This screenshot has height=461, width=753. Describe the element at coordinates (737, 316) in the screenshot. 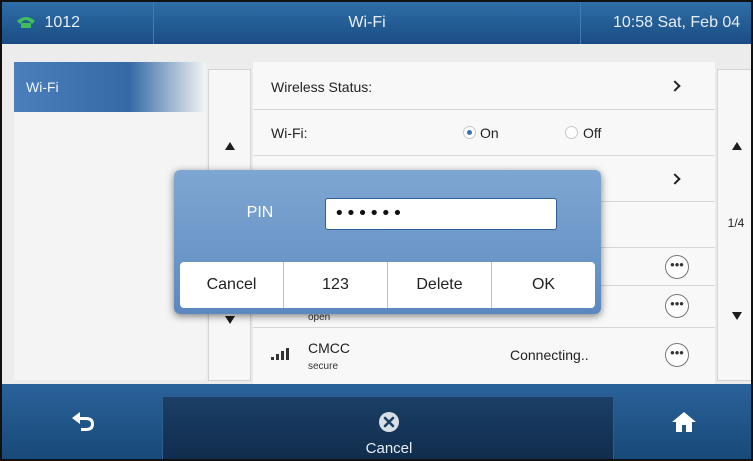

I see `page-down-arrow-icon` at that location.